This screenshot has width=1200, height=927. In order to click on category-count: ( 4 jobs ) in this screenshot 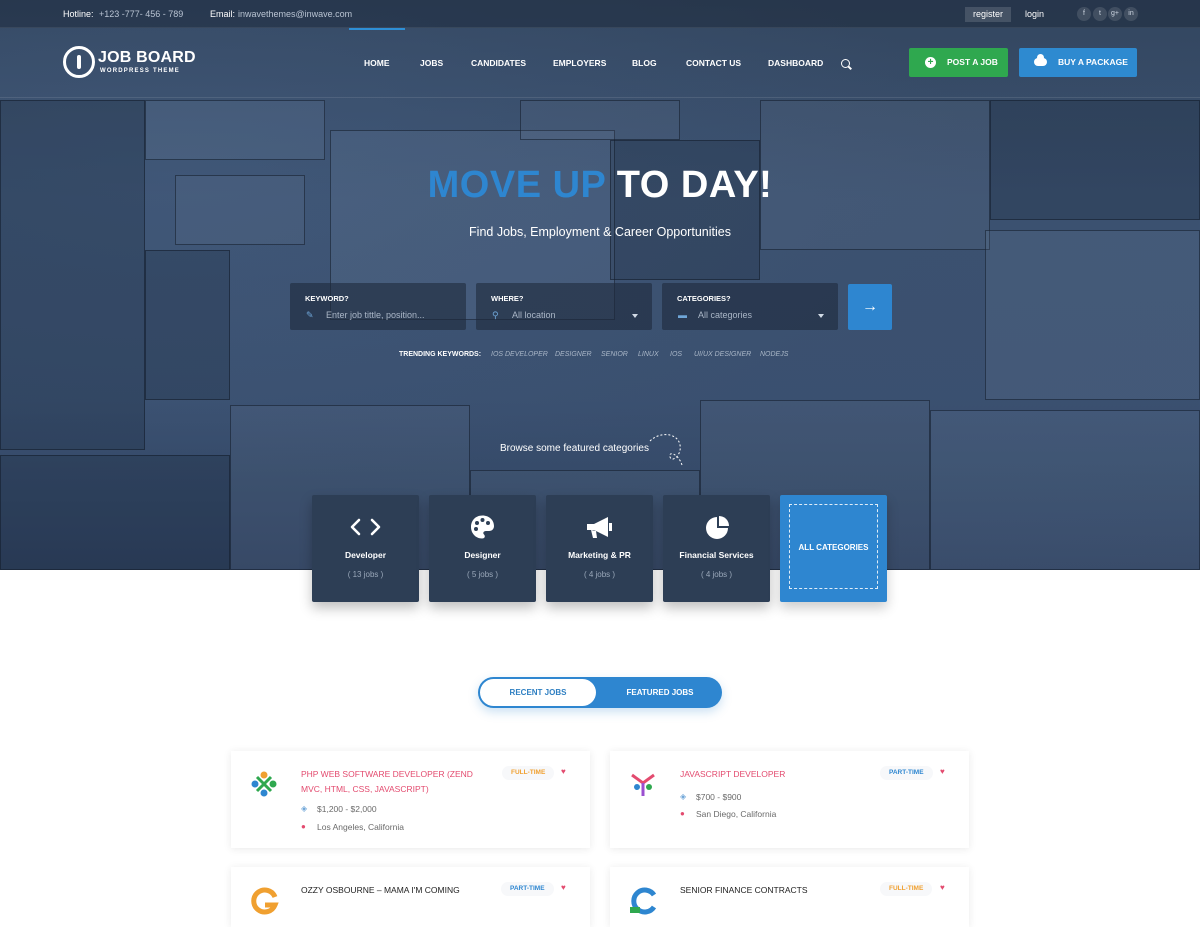, I will do `click(599, 574)`.